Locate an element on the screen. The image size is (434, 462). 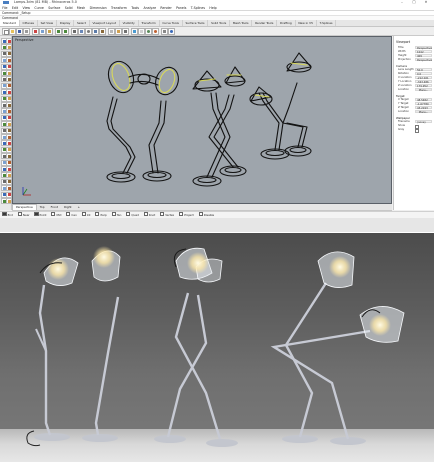
command-area: Command: _Setup Command is located at coordinates (217, 15).